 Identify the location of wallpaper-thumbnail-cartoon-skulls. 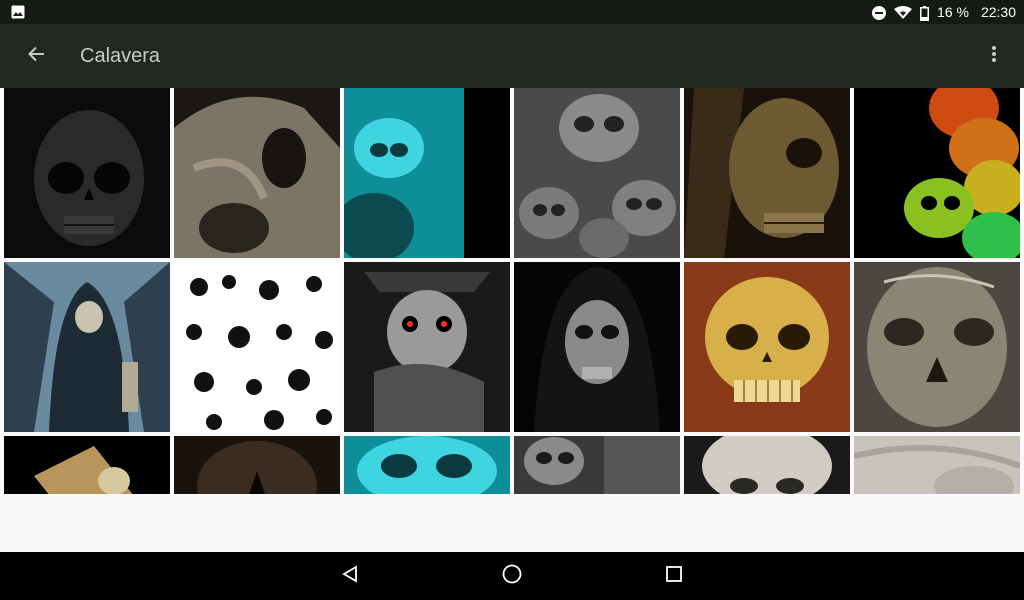
(257, 347).